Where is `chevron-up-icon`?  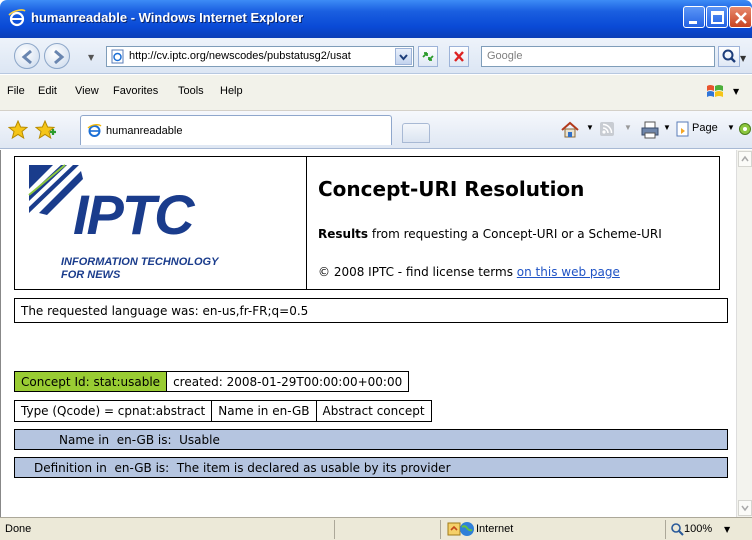 chevron-up-icon is located at coordinates (745, 158).